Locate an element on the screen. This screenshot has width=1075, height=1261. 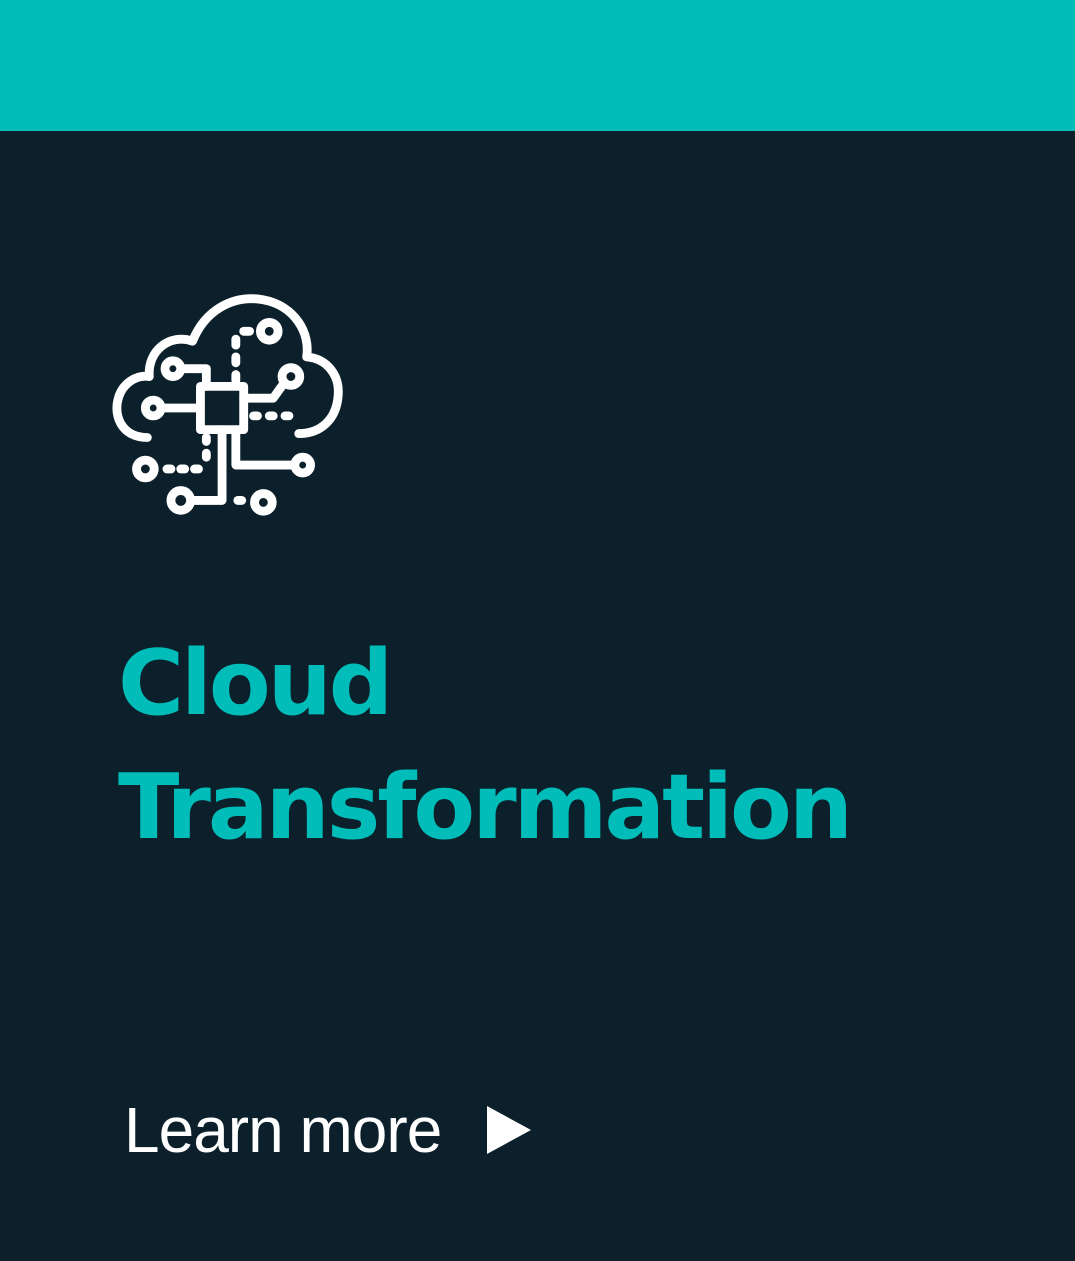
title-line-1: Cloud is located at coordinates (255, 683).